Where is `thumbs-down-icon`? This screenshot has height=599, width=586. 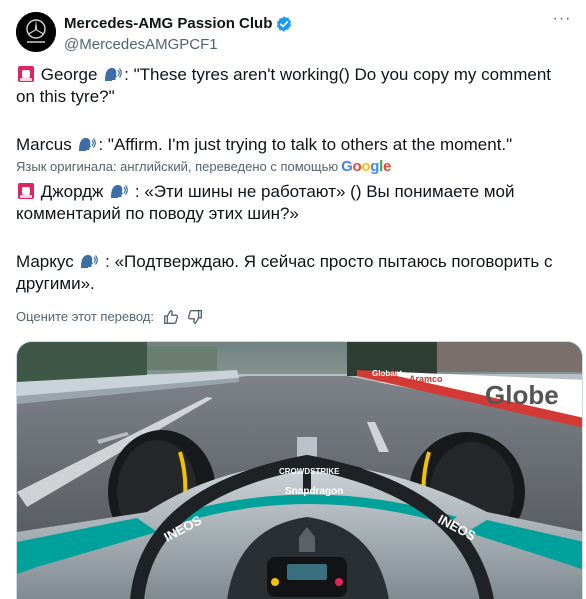 thumbs-down-icon is located at coordinates (195, 317).